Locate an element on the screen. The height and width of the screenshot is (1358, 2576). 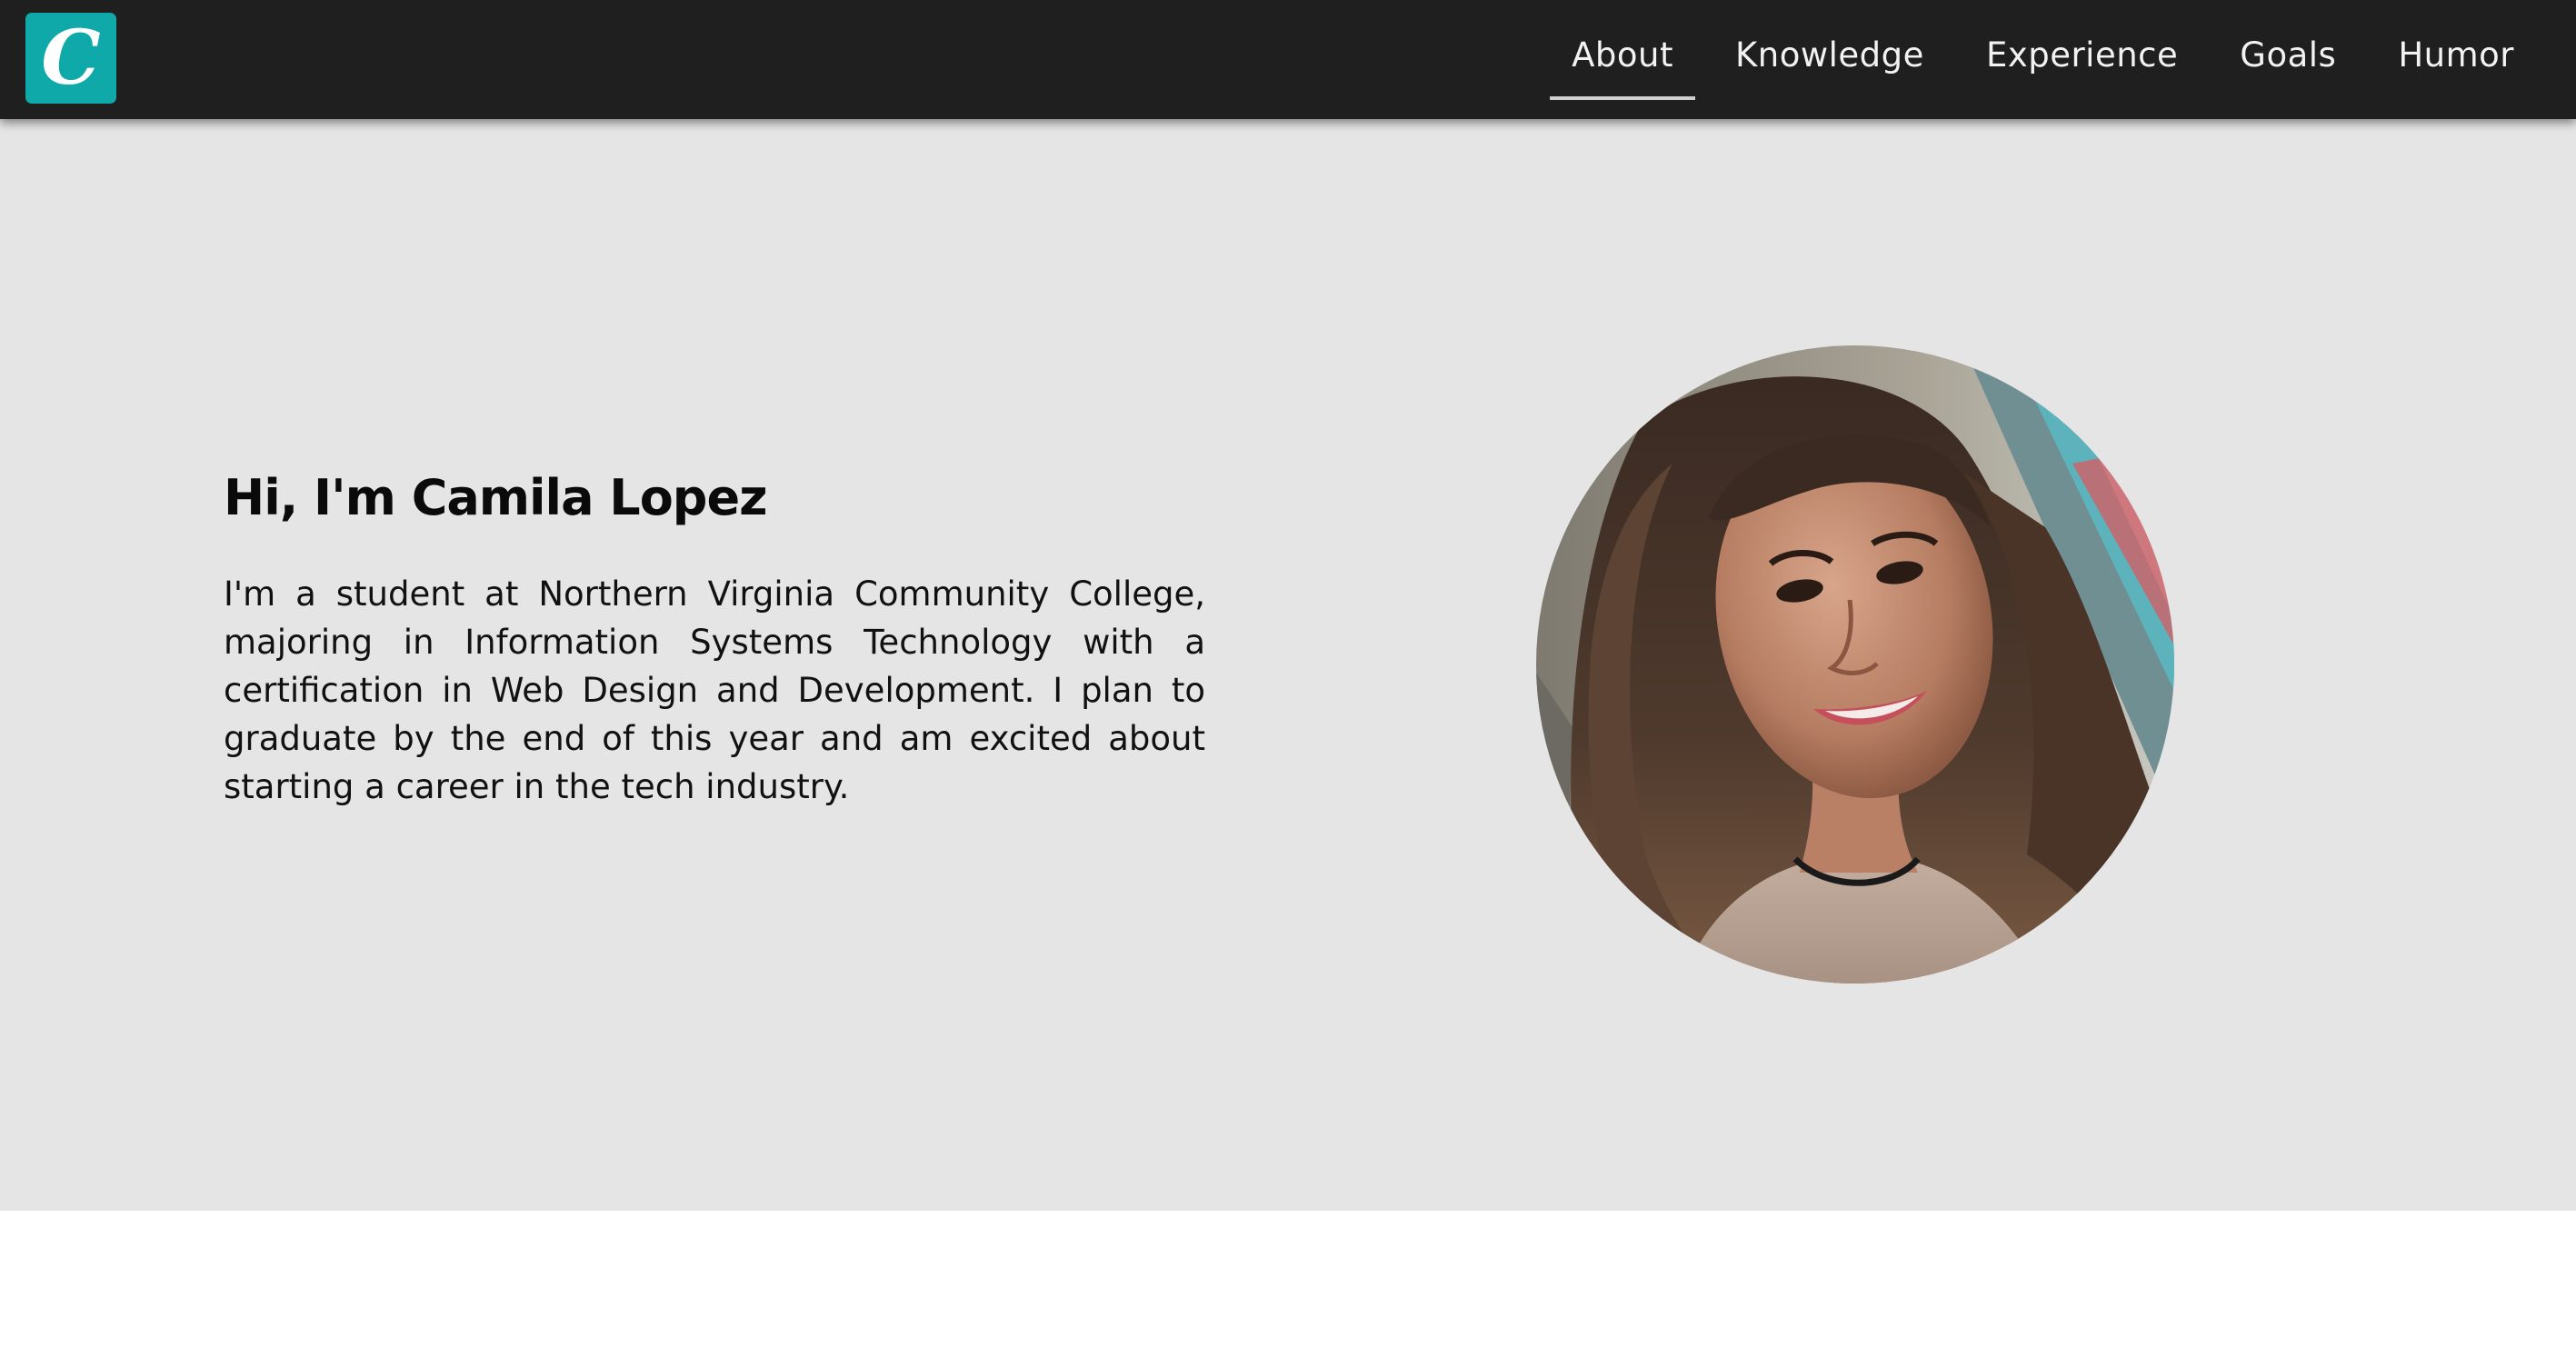
profile-photo is located at coordinates (1855, 664).